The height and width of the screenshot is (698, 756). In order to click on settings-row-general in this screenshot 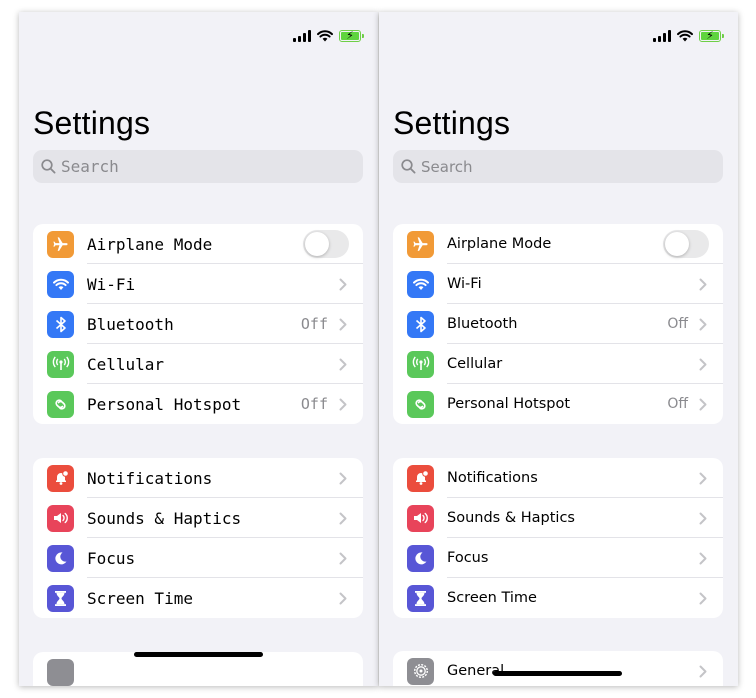, I will do `click(198, 669)`.